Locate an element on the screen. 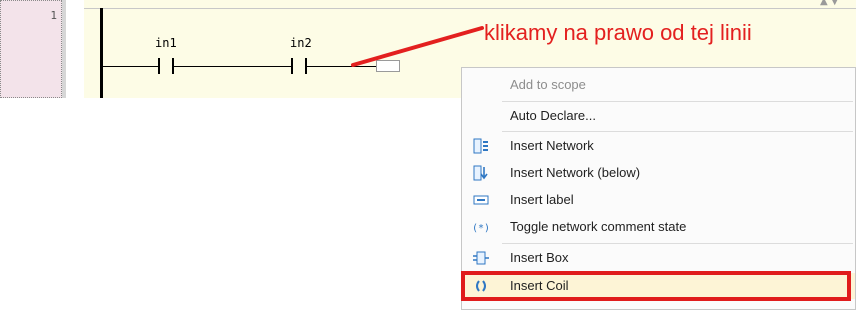 The image size is (856, 310). contact-in2-label: in2 is located at coordinates (301, 43).